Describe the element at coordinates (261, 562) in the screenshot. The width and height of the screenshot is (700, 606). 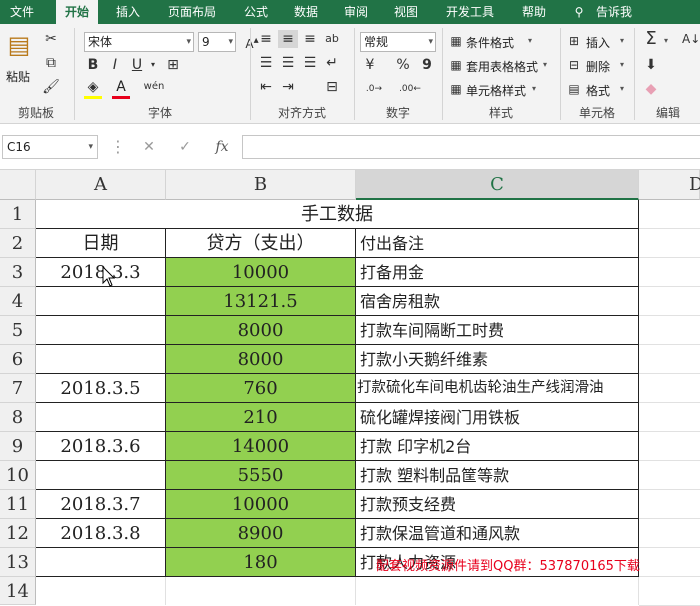
I see `amount-cell: 180` at that location.